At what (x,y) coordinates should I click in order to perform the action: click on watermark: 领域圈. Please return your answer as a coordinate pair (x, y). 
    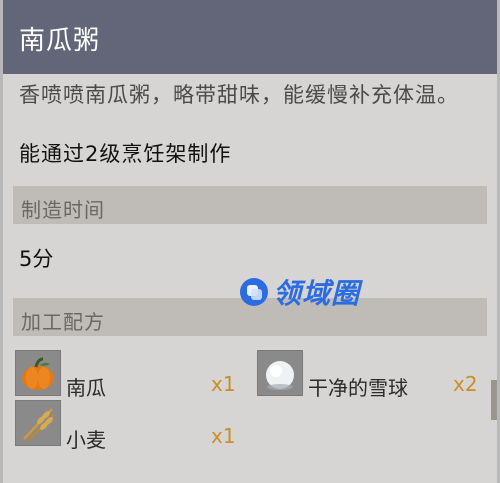
    Looking at the image, I should click on (299, 292).